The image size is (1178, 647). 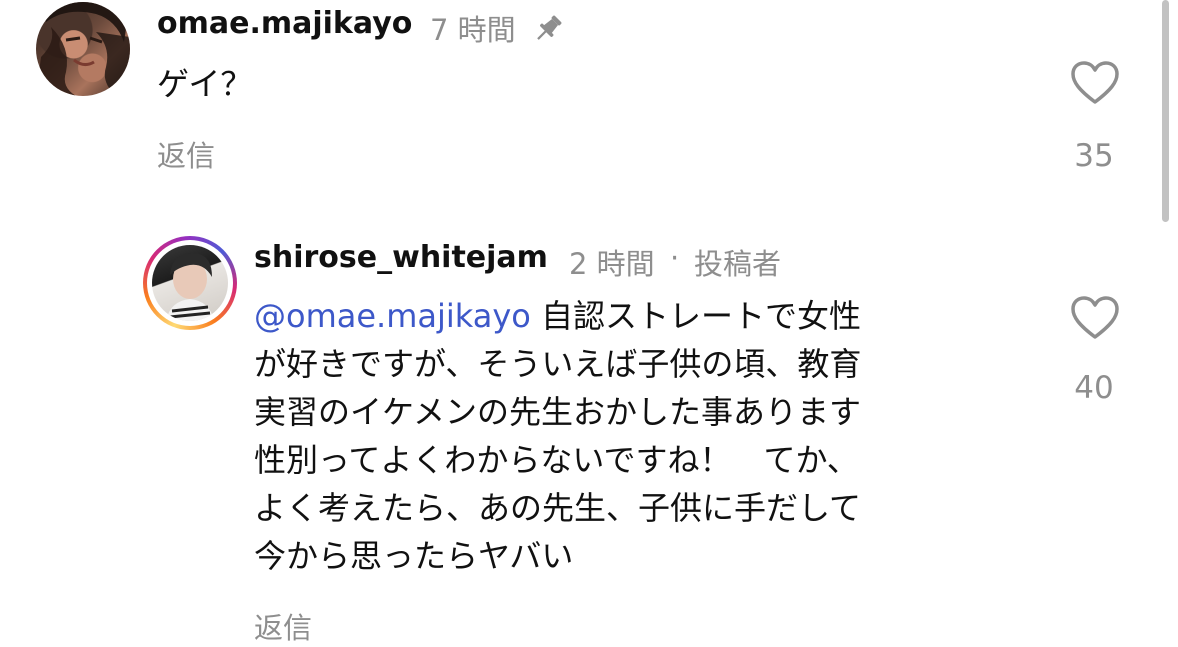 What do you see at coordinates (558, 508) in the screenshot?
I see `reply-line: よく考えたら、あの先生、子供に手だして` at bounding box center [558, 508].